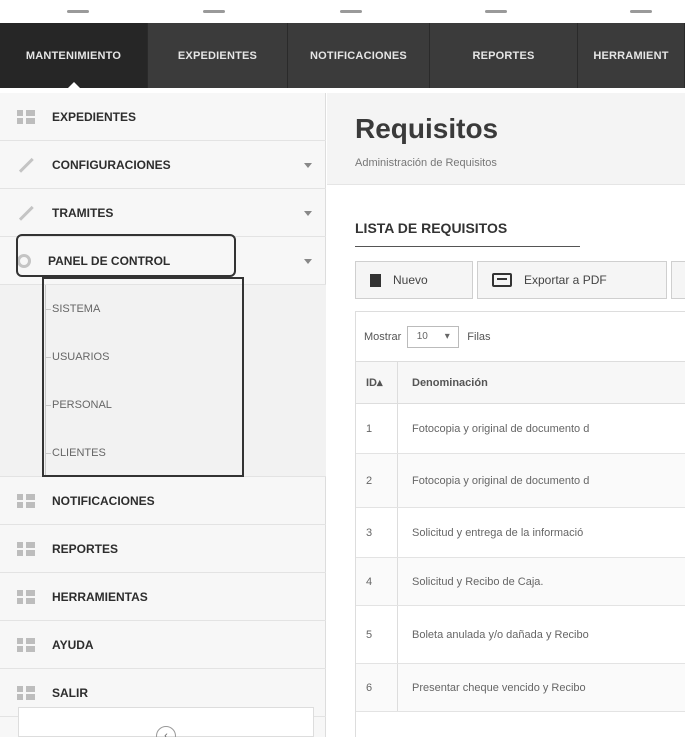 The height and width of the screenshot is (737, 685). I want to click on cell-denominacion: Solicitud y entrega de la informació, so click(498, 532).